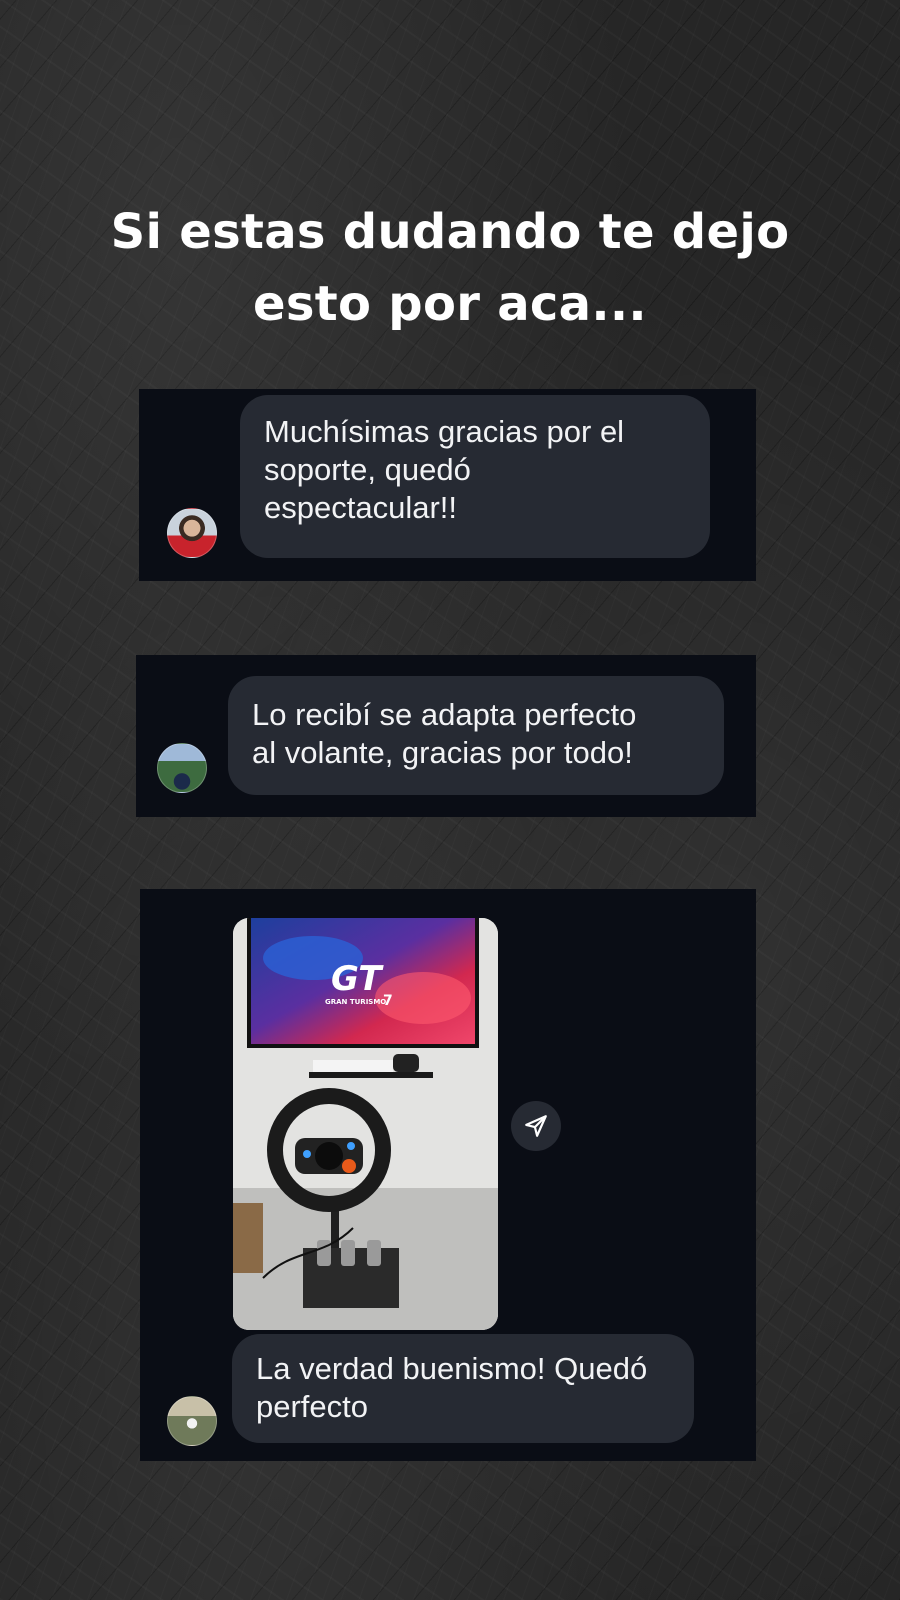 Image resolution: width=900 pixels, height=1600 pixels. I want to click on screen-title: GRAN TURISMO, so click(355, 1002).